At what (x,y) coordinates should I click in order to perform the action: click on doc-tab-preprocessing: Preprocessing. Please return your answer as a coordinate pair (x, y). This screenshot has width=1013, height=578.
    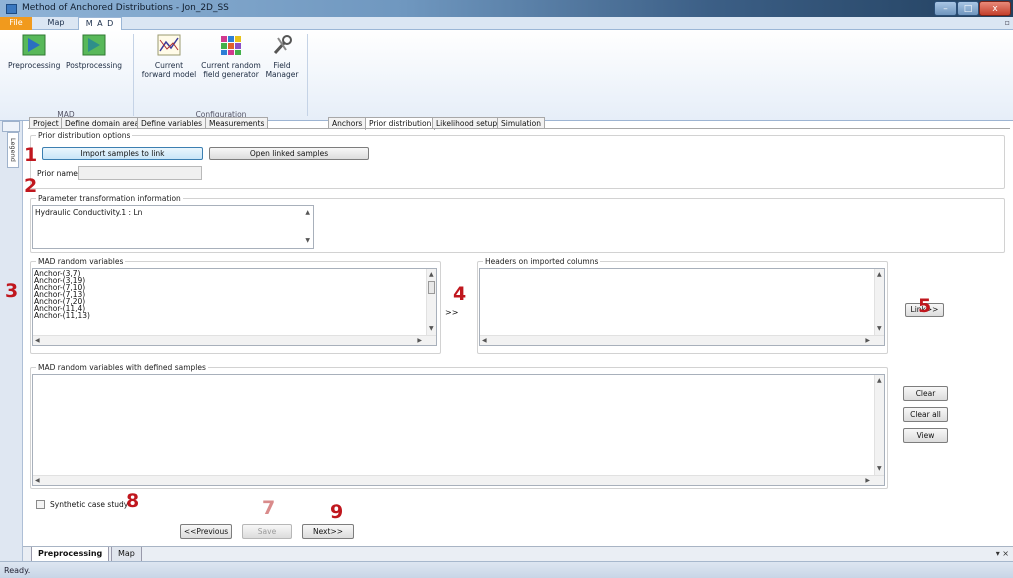
    Looking at the image, I should click on (70, 554).